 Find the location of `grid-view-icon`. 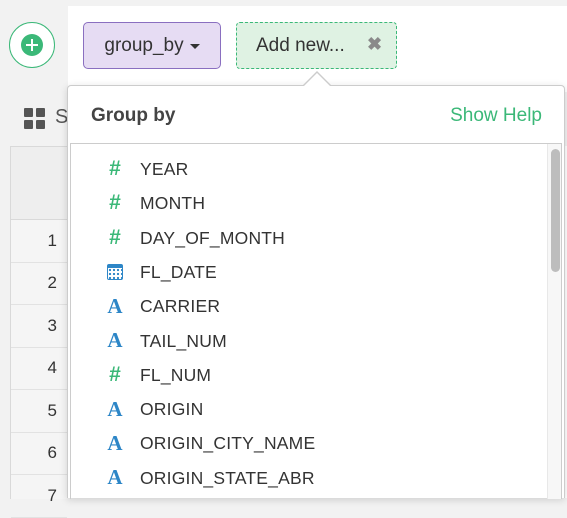

grid-view-icon is located at coordinates (35, 119).